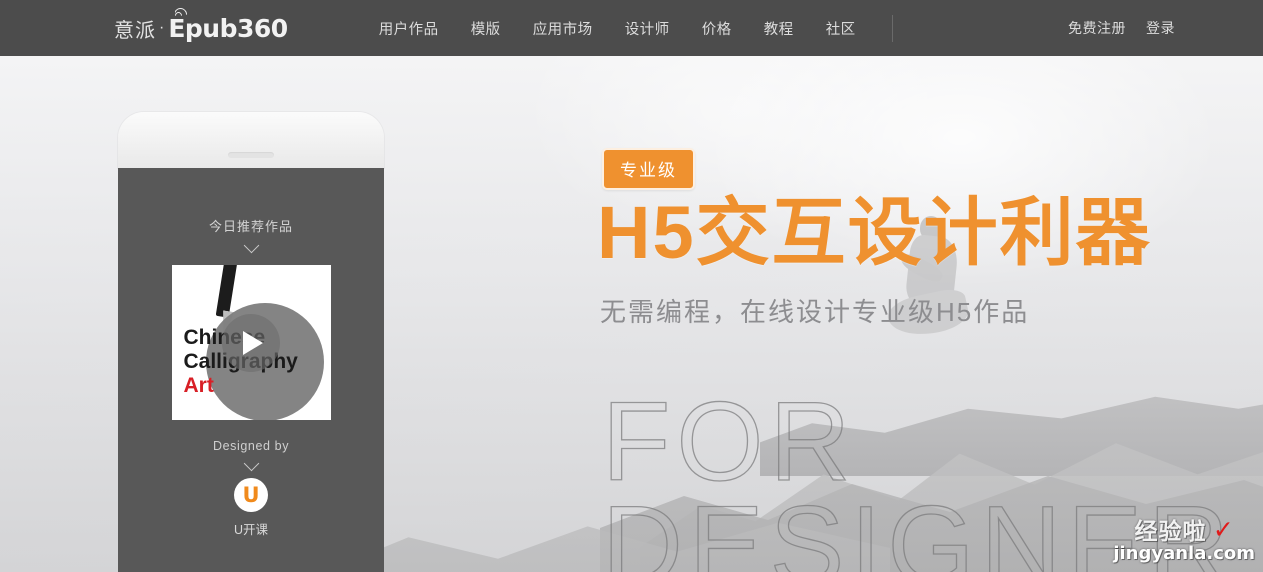  What do you see at coordinates (563, 28) in the screenshot?
I see `nav-app-market: 应用市场` at bounding box center [563, 28].